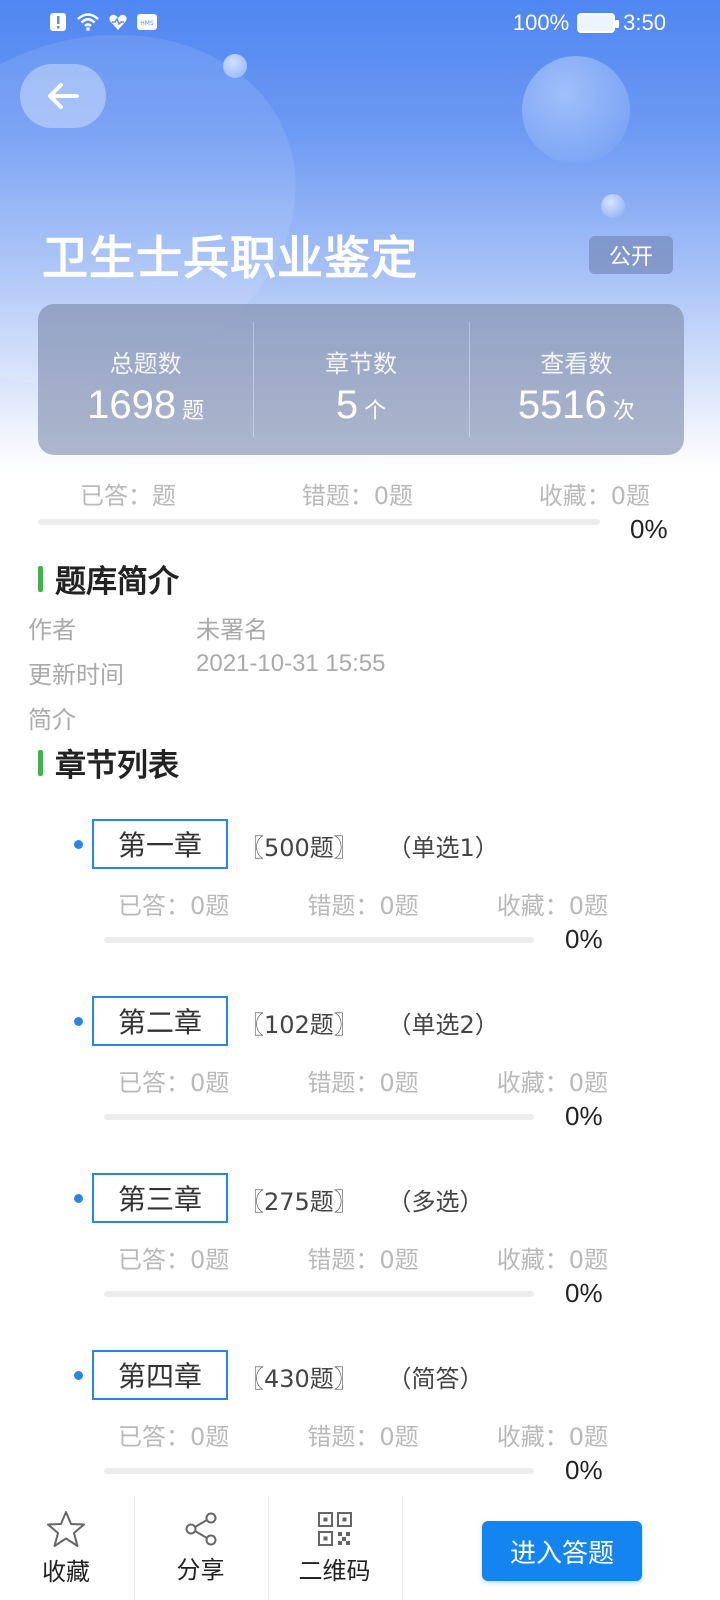 Image resolution: width=720 pixels, height=1600 pixels. What do you see at coordinates (132, 405) in the screenshot?
I see `stat-value: 1698` at bounding box center [132, 405].